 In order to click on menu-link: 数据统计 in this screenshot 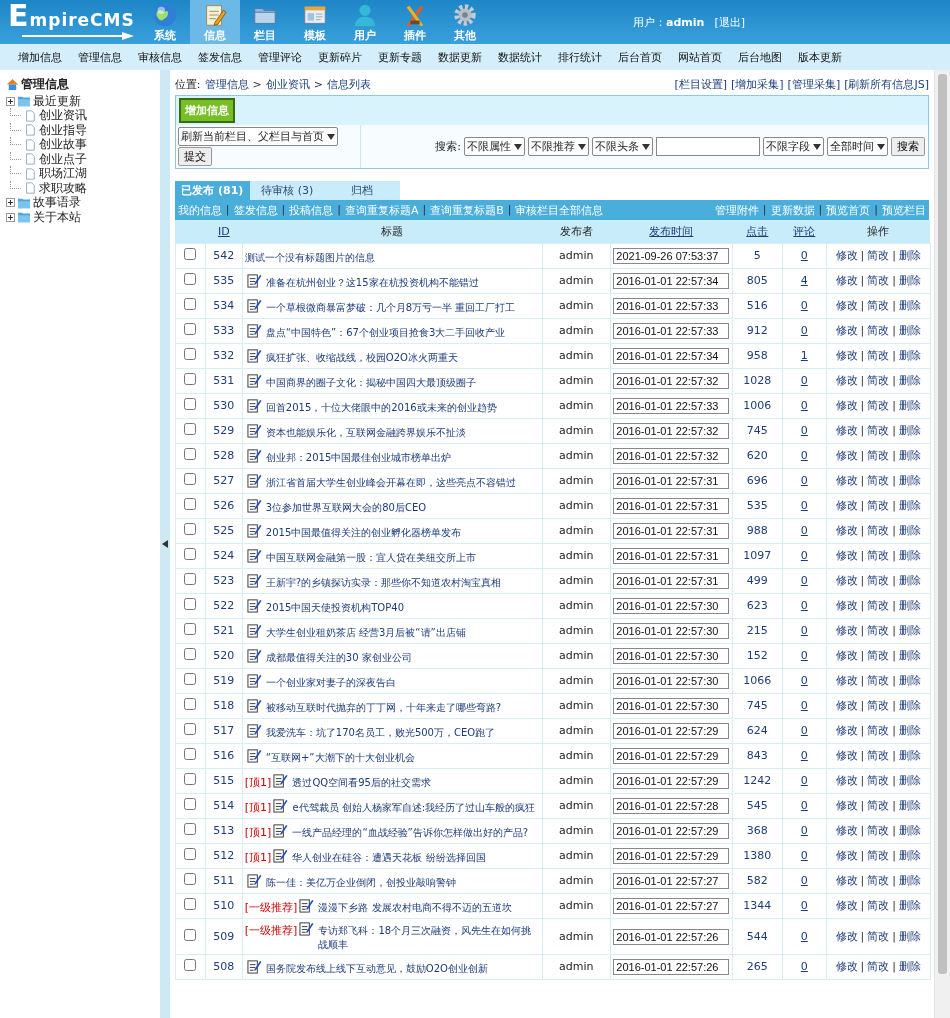, I will do `click(520, 57)`.